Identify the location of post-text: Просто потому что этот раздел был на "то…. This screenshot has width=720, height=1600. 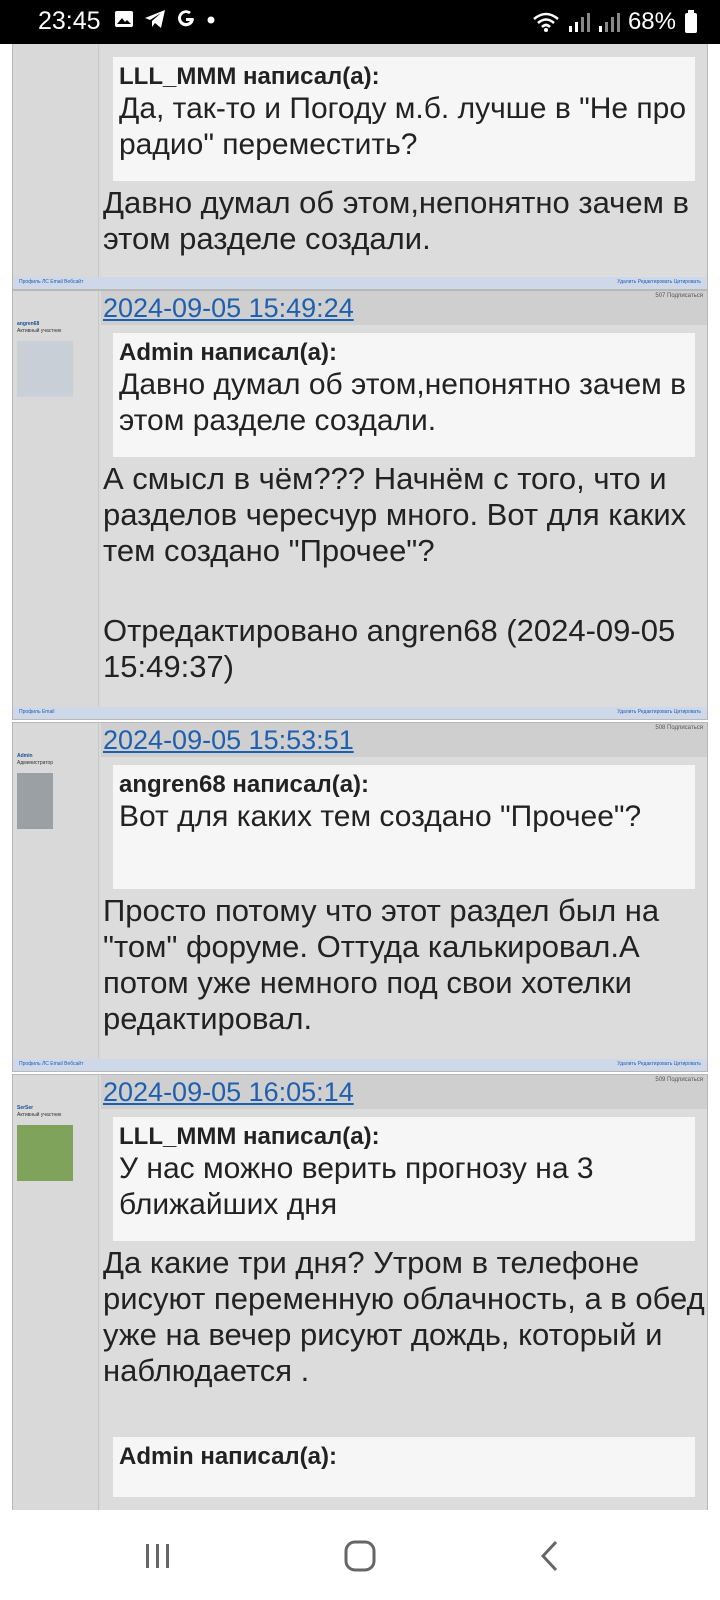
(381, 964).